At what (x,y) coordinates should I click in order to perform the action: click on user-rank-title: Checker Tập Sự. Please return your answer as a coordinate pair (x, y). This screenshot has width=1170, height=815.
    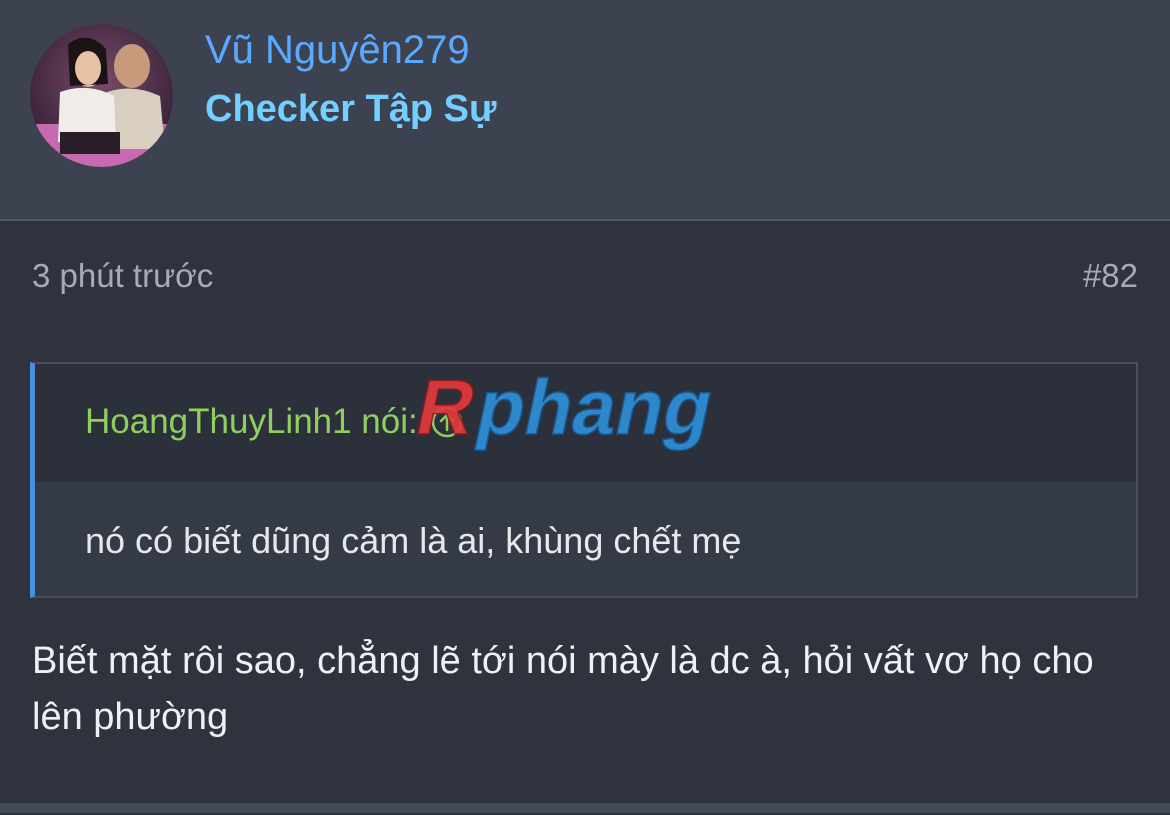
    Looking at the image, I should click on (351, 109).